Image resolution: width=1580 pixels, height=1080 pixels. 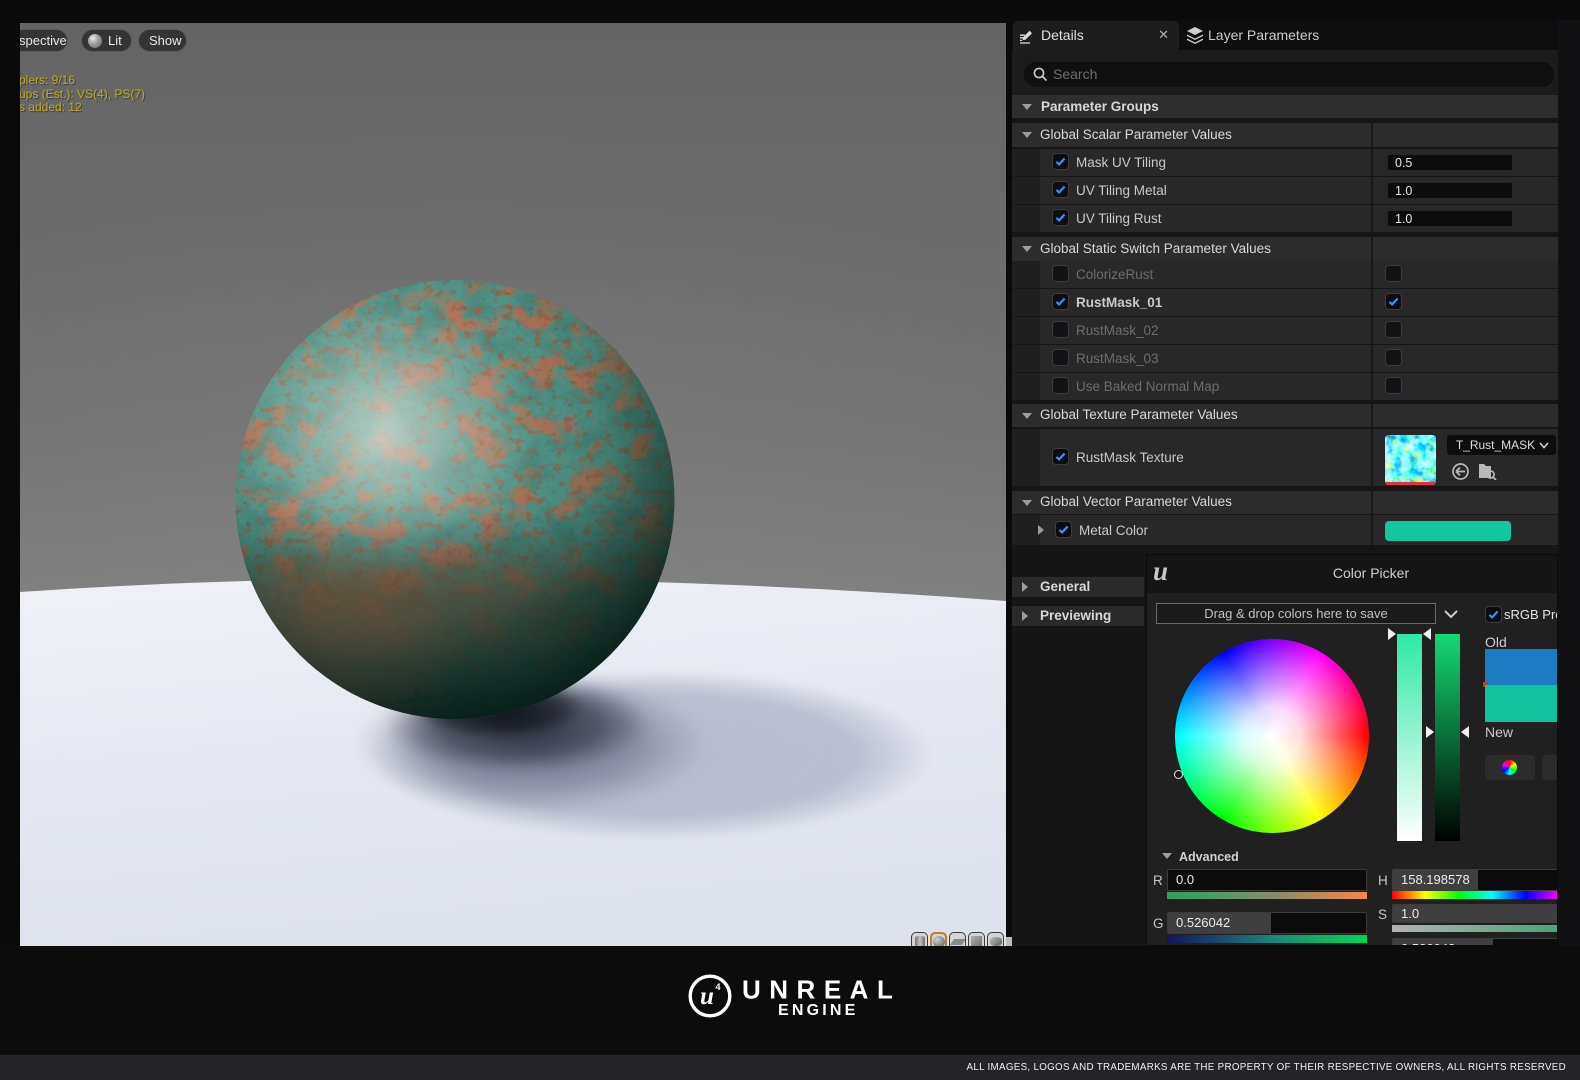 I want to click on svg-text: u, so click(x=707, y=996).